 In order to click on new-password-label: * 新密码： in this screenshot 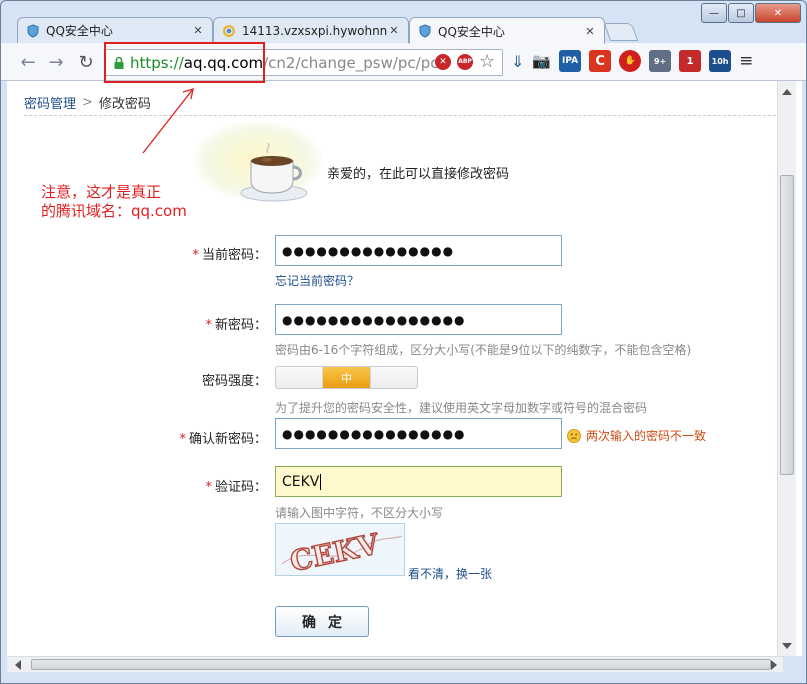, I will do `click(236, 325)`.